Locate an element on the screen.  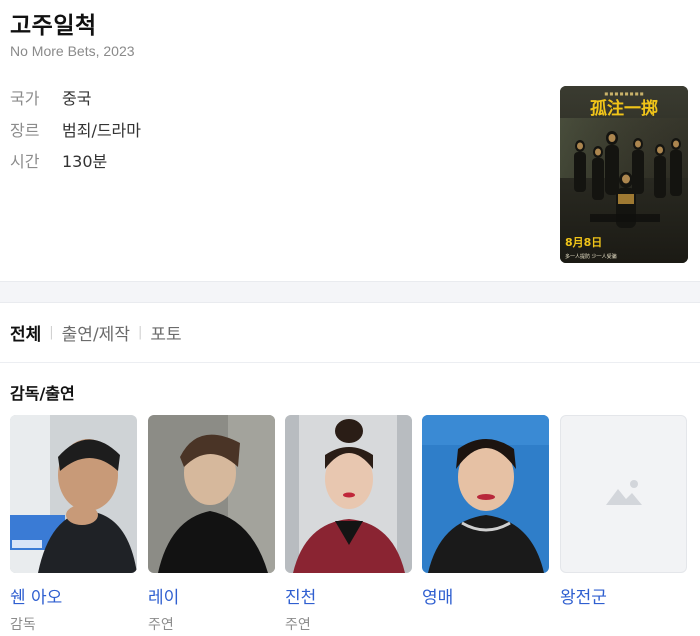
cast-name: 쉔 아오 is located at coordinates (73, 595).